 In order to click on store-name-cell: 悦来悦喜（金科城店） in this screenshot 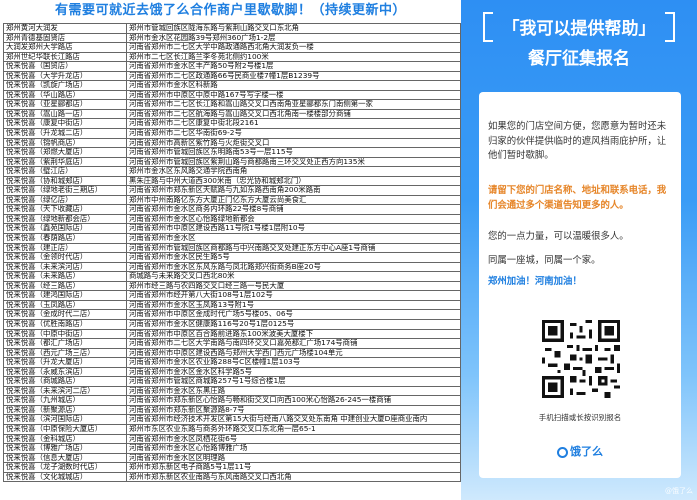, I will do `click(65, 439)`.